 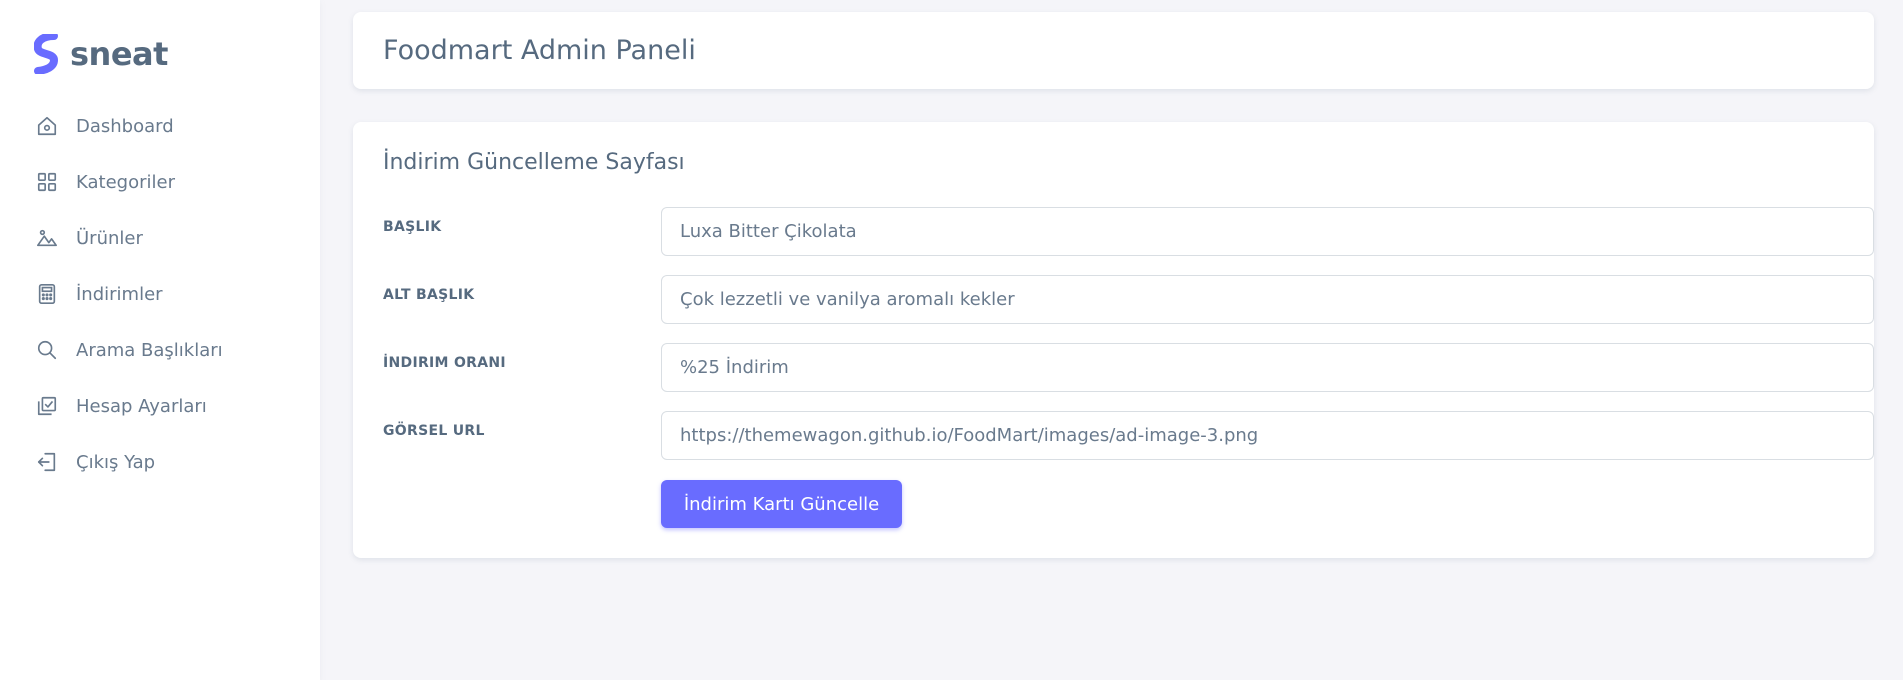 What do you see at coordinates (160, 238) in the screenshot?
I see `sidebar-item-products: Ürünler` at bounding box center [160, 238].